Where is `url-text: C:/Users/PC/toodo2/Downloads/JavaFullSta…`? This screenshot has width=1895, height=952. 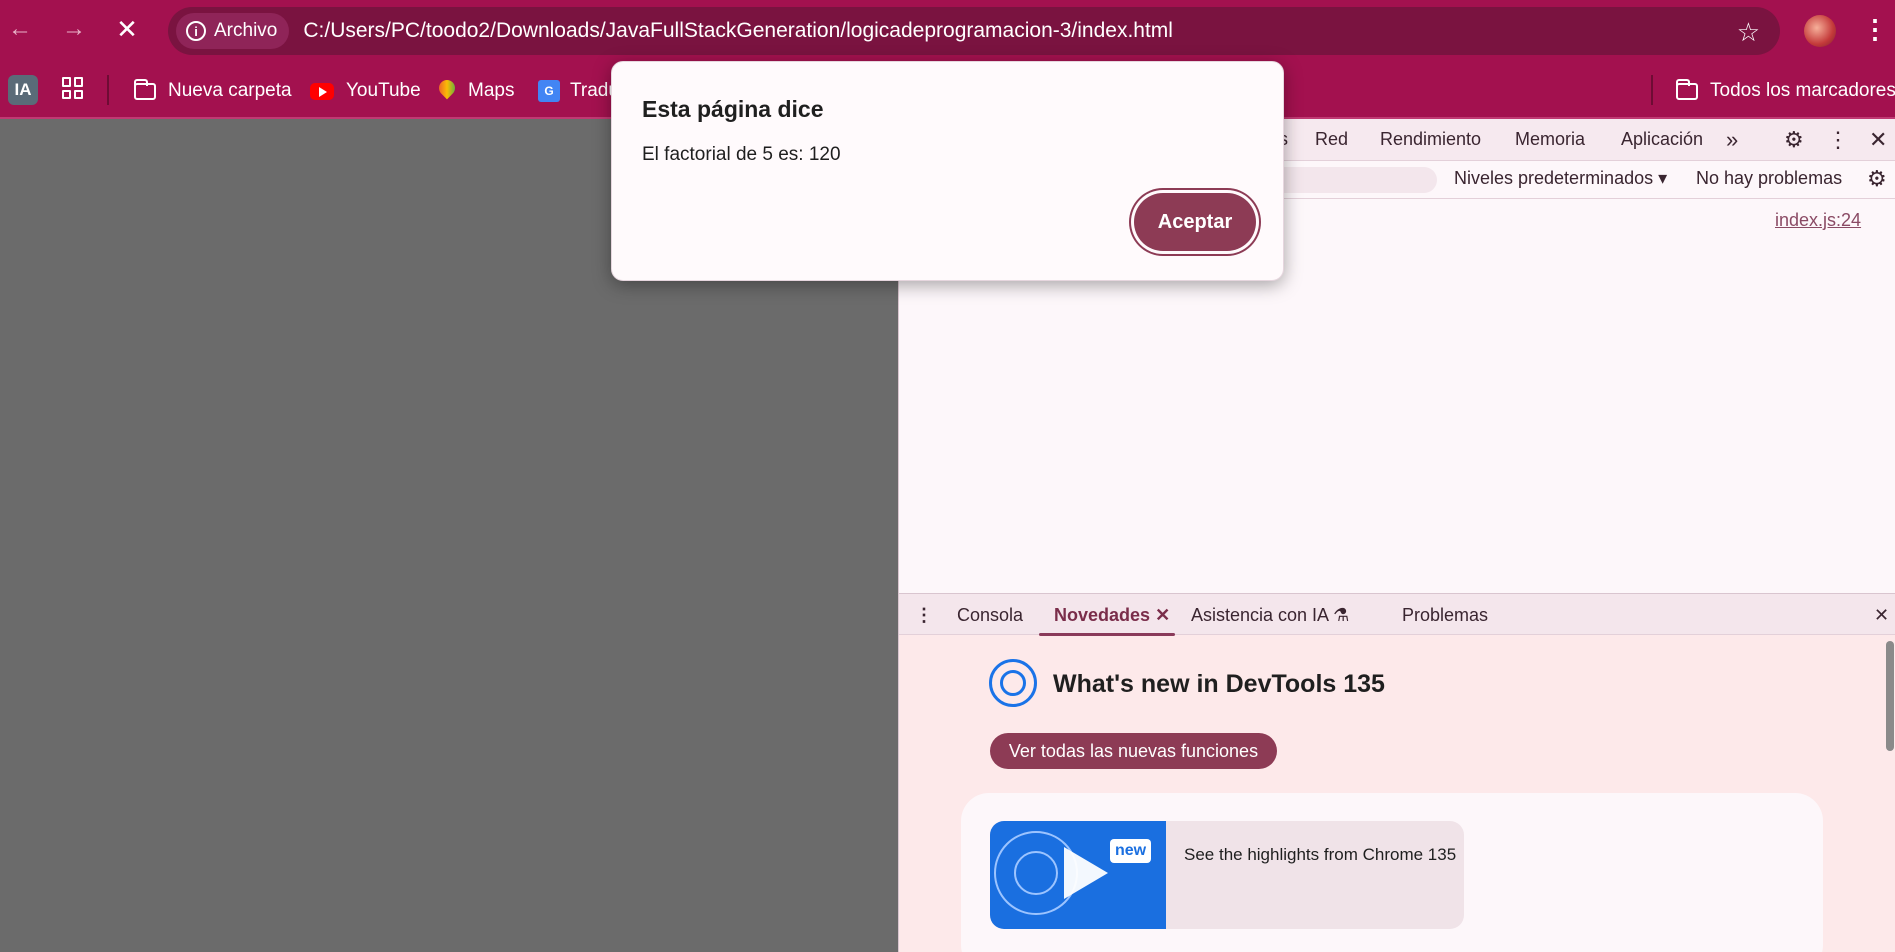 url-text: C:/Users/PC/toodo2/Downloads/JavaFullSta… is located at coordinates (738, 31).